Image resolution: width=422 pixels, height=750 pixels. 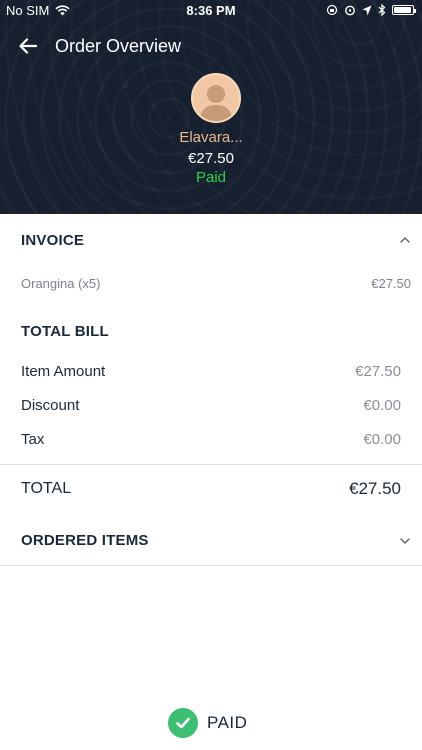 I want to click on battery-icon, so click(x=404, y=10).